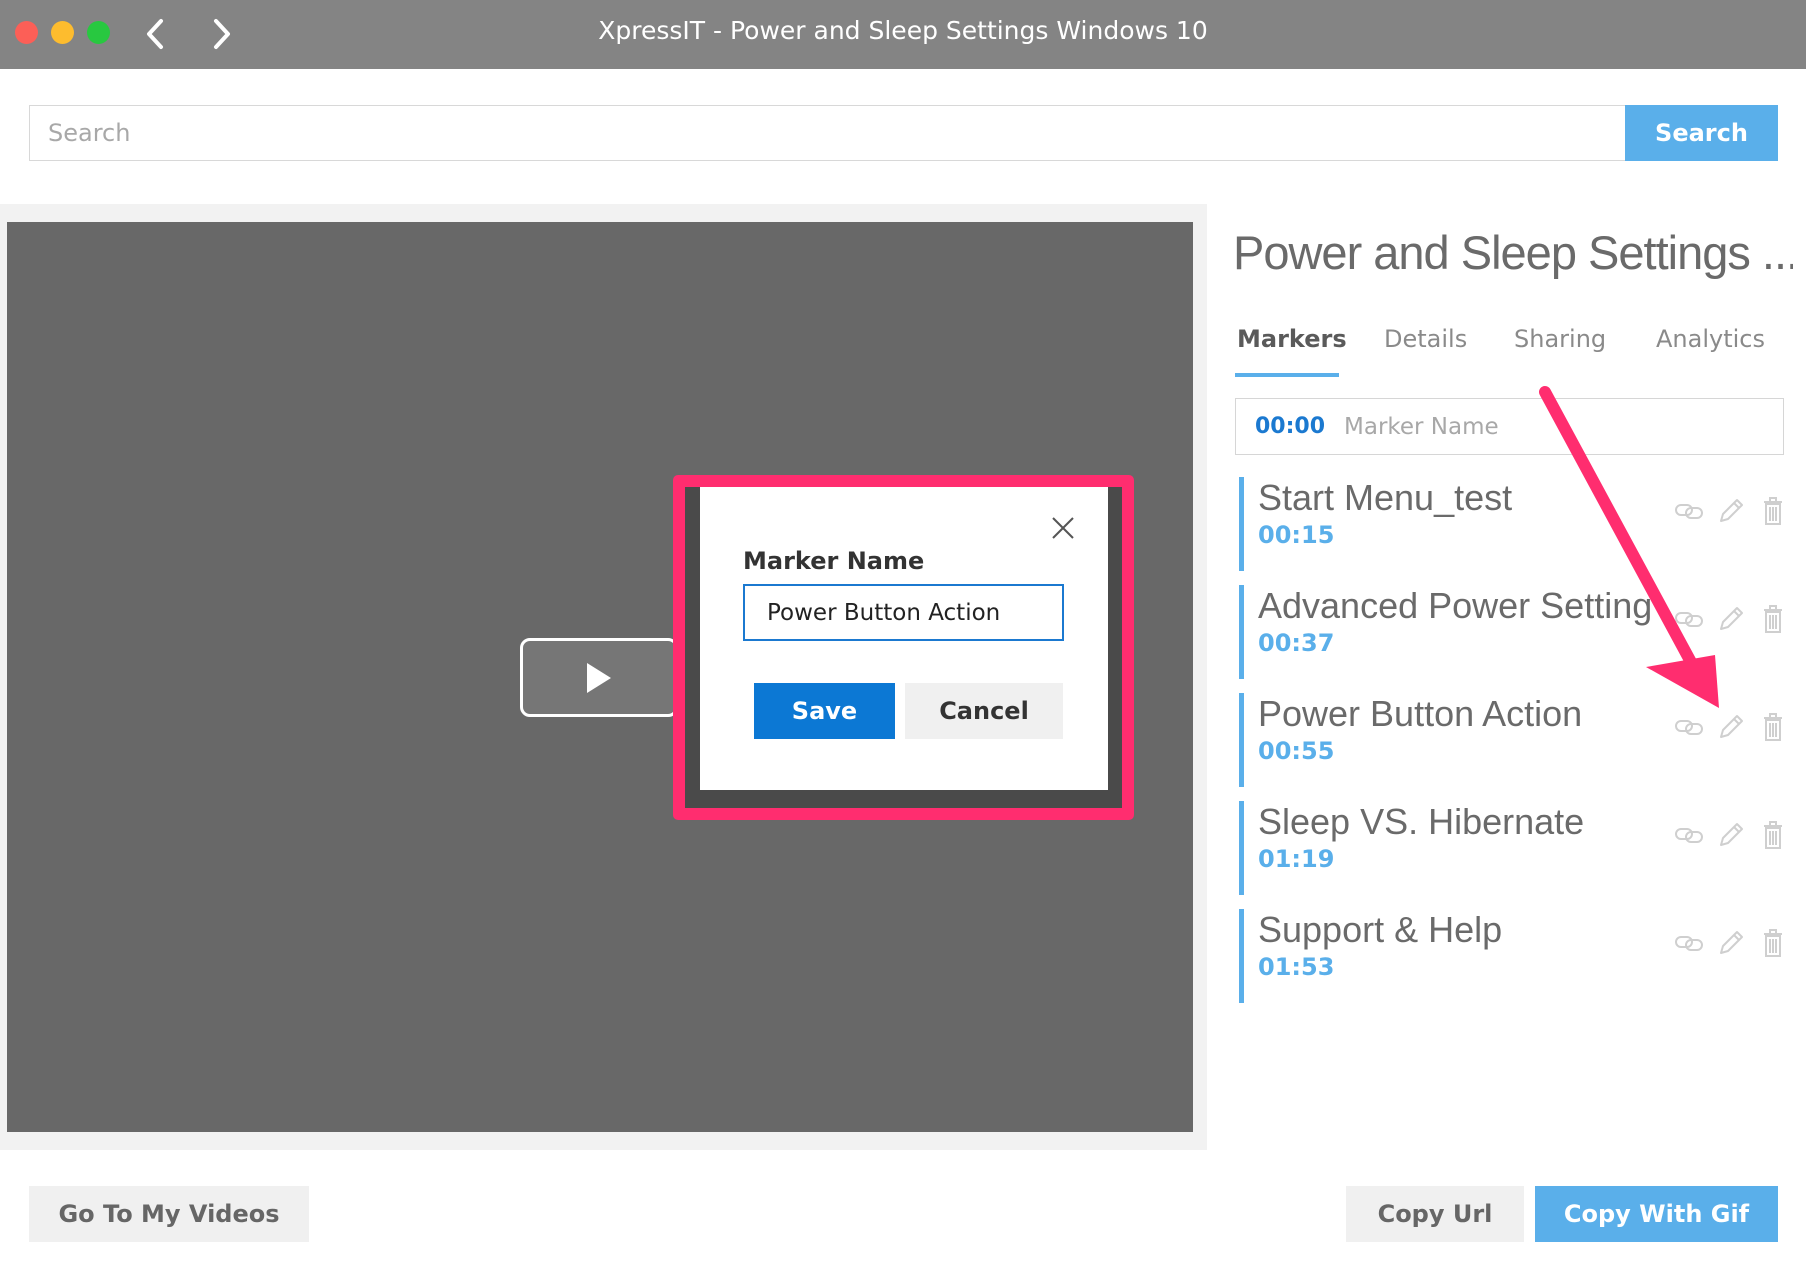 Image resolution: width=1806 pixels, height=1274 pixels. I want to click on tab-sharing: Sharing, so click(1560, 339).